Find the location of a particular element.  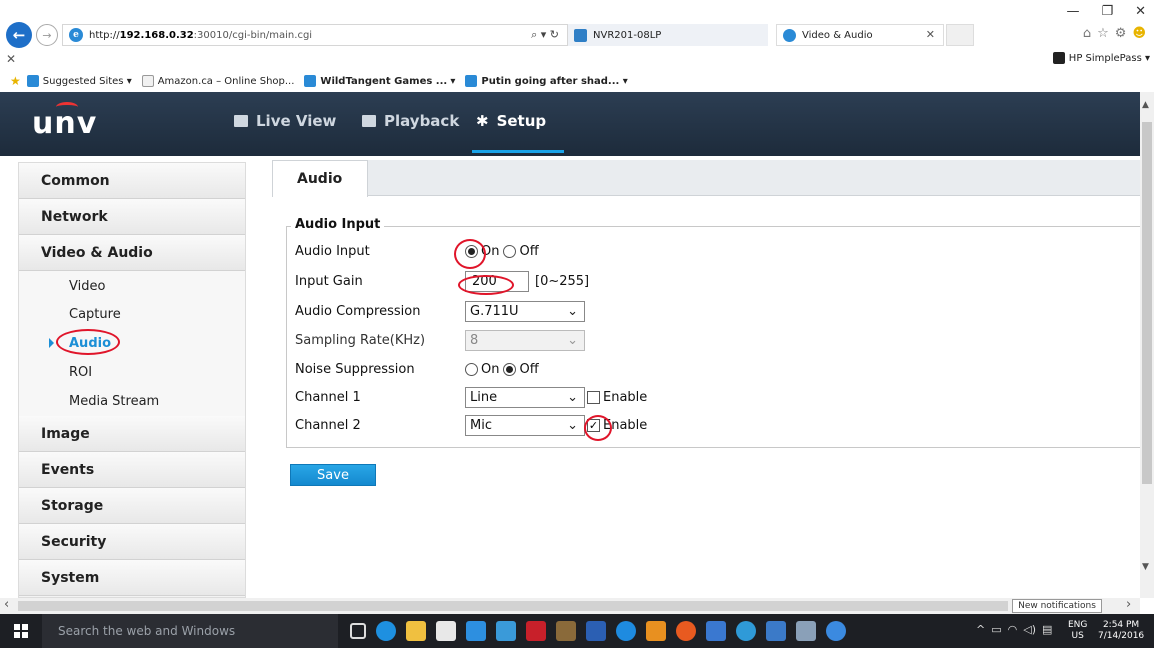

gear-icon: ⚙ is located at coordinates (1121, 33).